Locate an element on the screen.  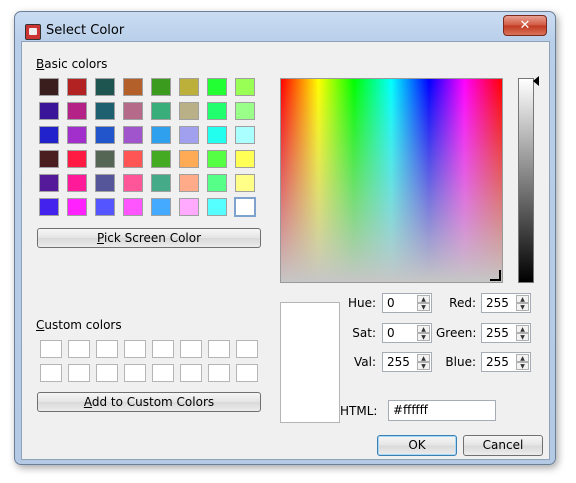
green-spinbox: 255 ▲ ▼ is located at coordinates (506, 333).